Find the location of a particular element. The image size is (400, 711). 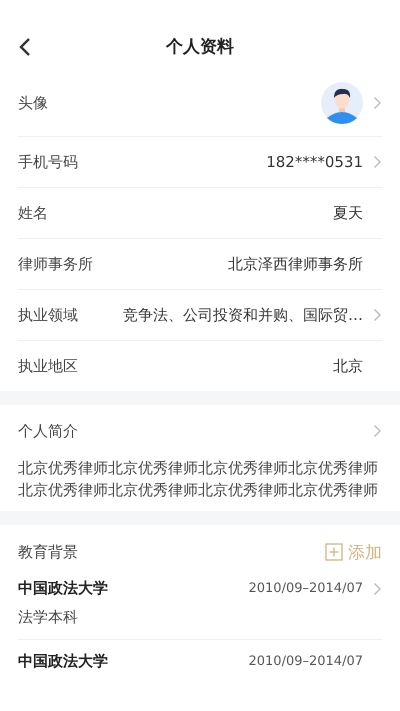

bio-text: 北京优秀律师北京优秀律师北京优秀律师北京优秀律师北京优秀律师北京优秀律师北京优秀律师北京优秀律师 is located at coordinates (198, 479).